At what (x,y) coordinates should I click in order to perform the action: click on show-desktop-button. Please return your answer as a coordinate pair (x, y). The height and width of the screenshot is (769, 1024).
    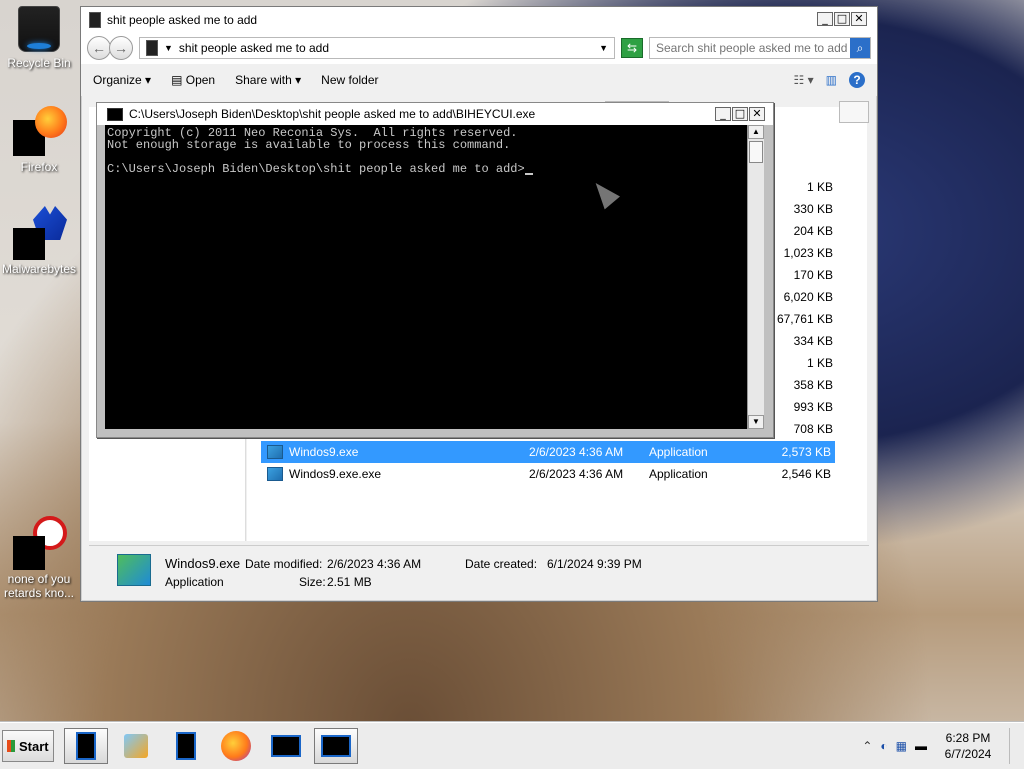
    Looking at the image, I should click on (1012, 746).